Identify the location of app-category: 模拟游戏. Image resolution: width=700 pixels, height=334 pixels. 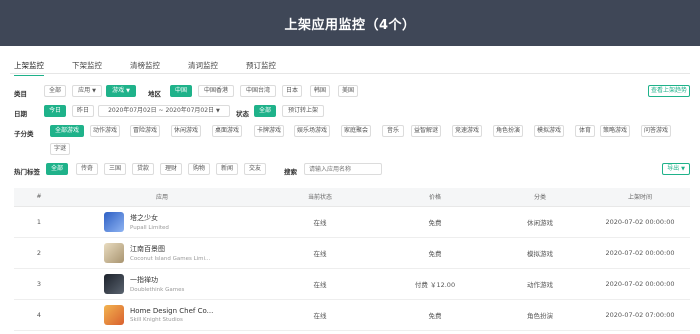
(540, 253).